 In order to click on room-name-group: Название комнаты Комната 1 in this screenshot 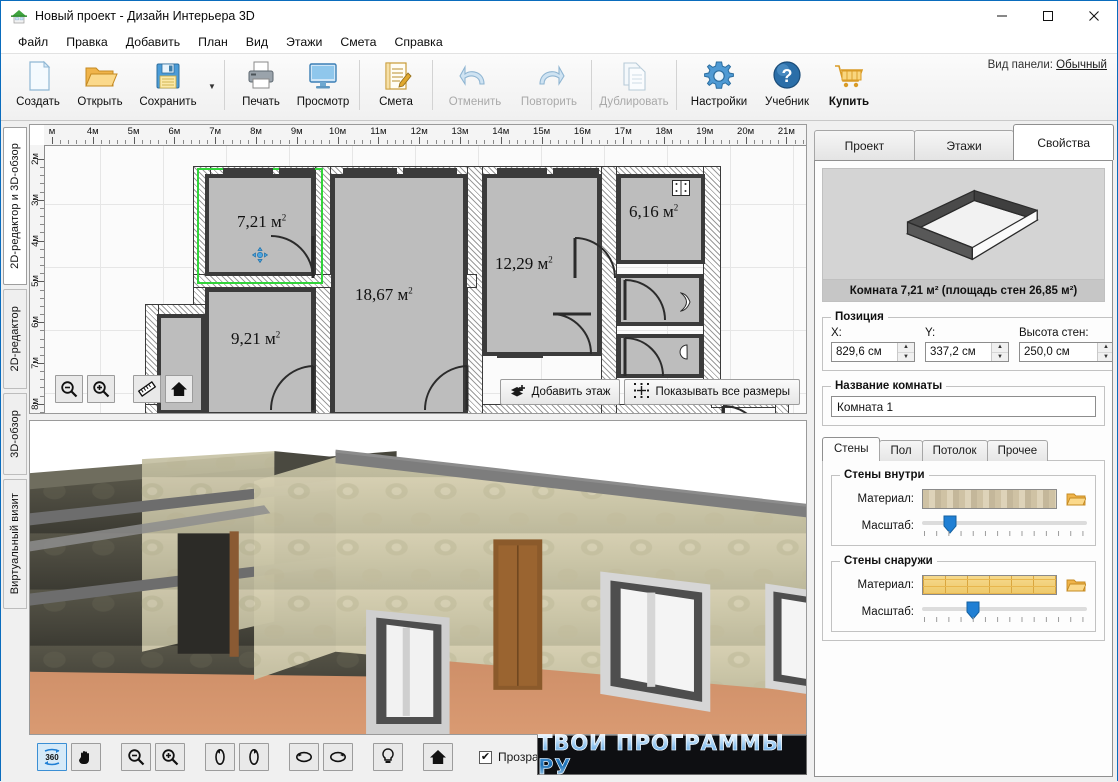, I will do `click(963, 403)`.